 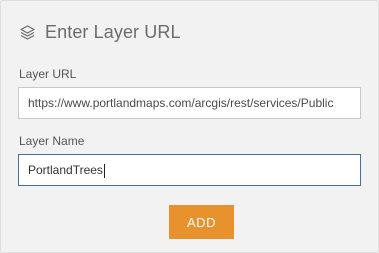 What do you see at coordinates (104, 170) in the screenshot?
I see `text-cursor` at bounding box center [104, 170].